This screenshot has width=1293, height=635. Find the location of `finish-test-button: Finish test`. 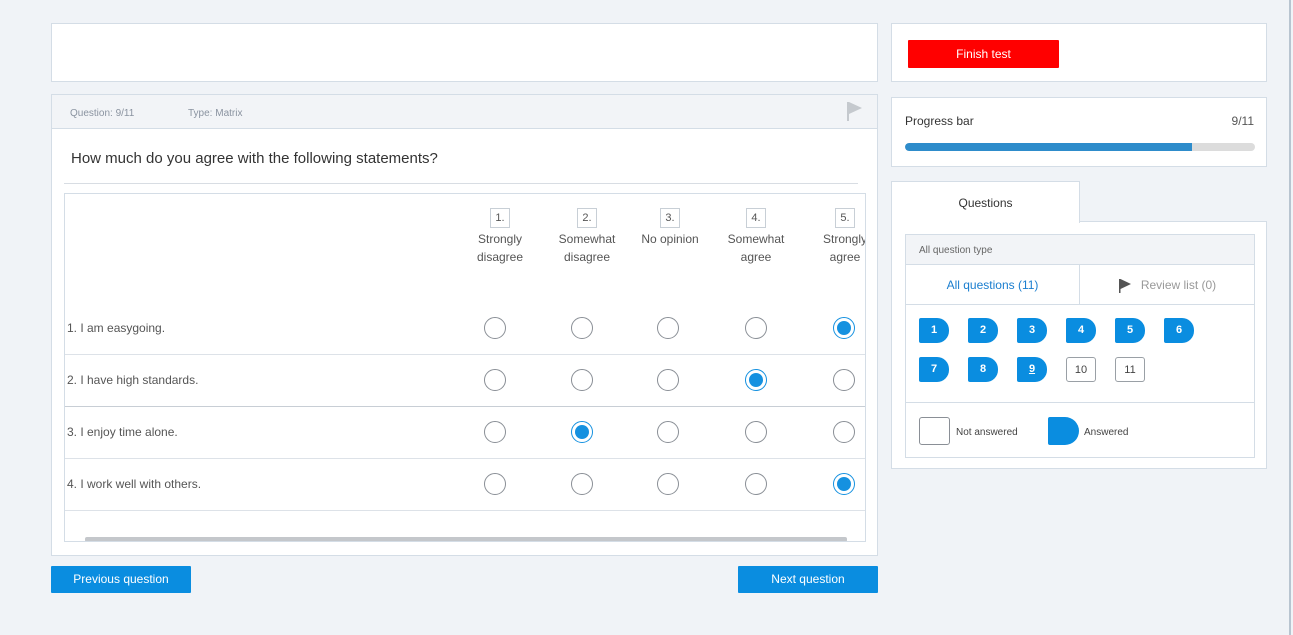

finish-test-button: Finish test is located at coordinates (983, 54).